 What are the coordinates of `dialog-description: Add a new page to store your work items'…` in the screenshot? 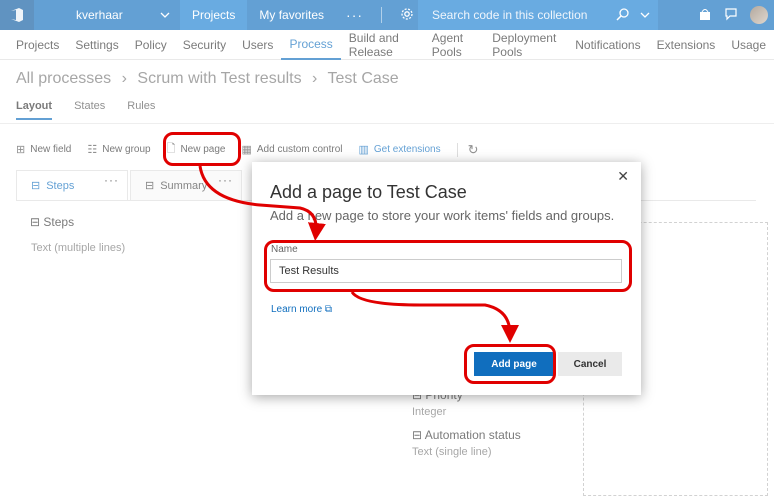 It's located at (442, 215).